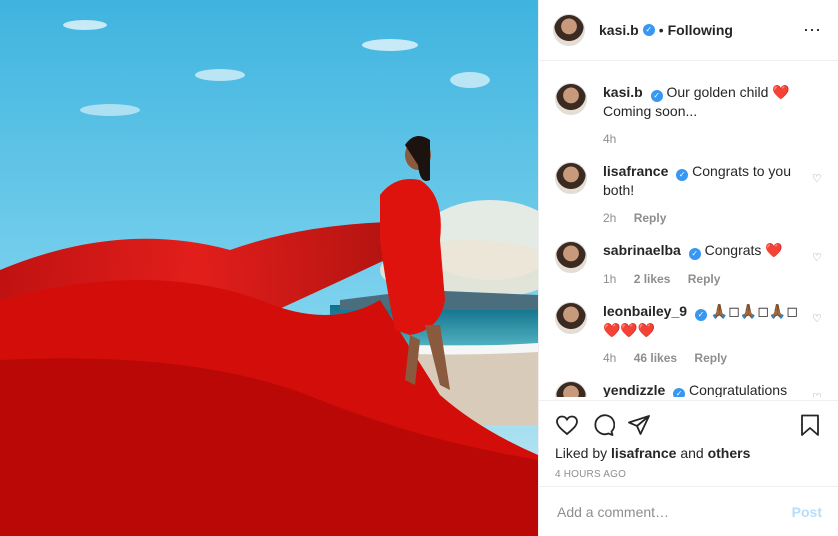 The image size is (838, 536). I want to click on like-heart-icon, so click(567, 425).